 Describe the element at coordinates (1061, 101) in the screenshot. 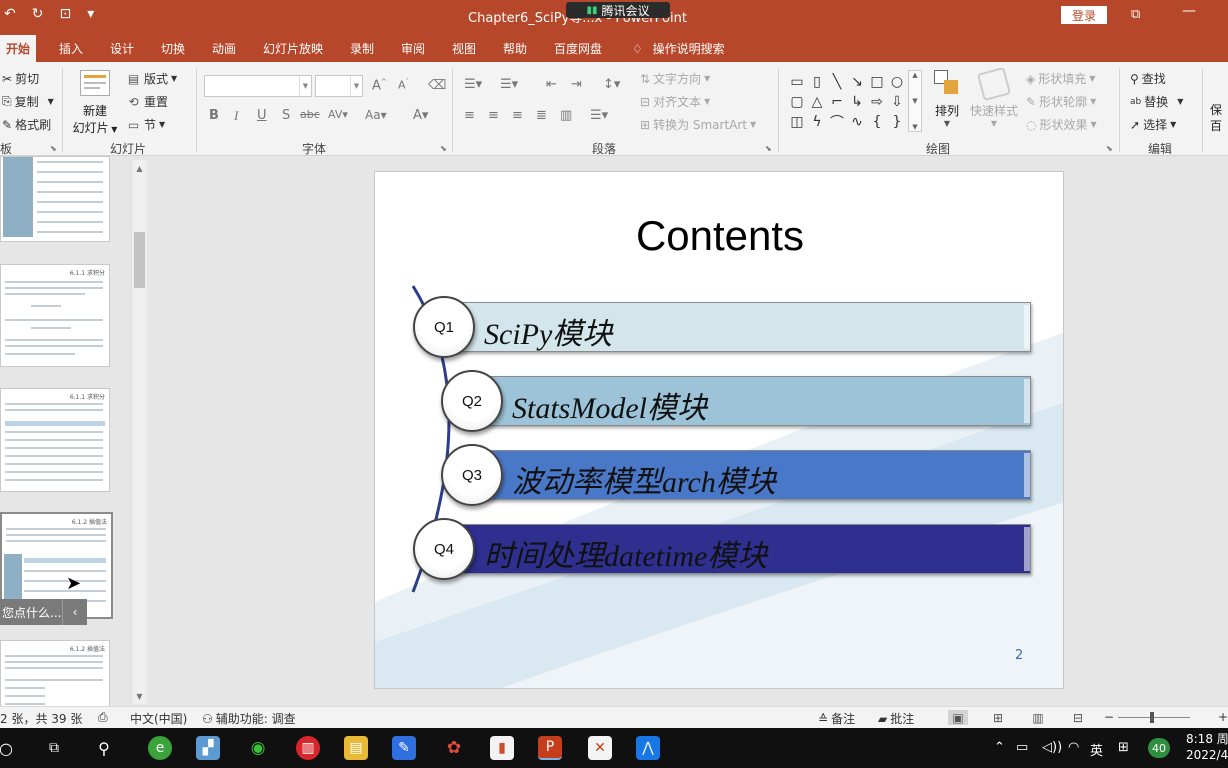

I see `shape-outline-button: ✎ 形状轮廓 ▼` at that location.